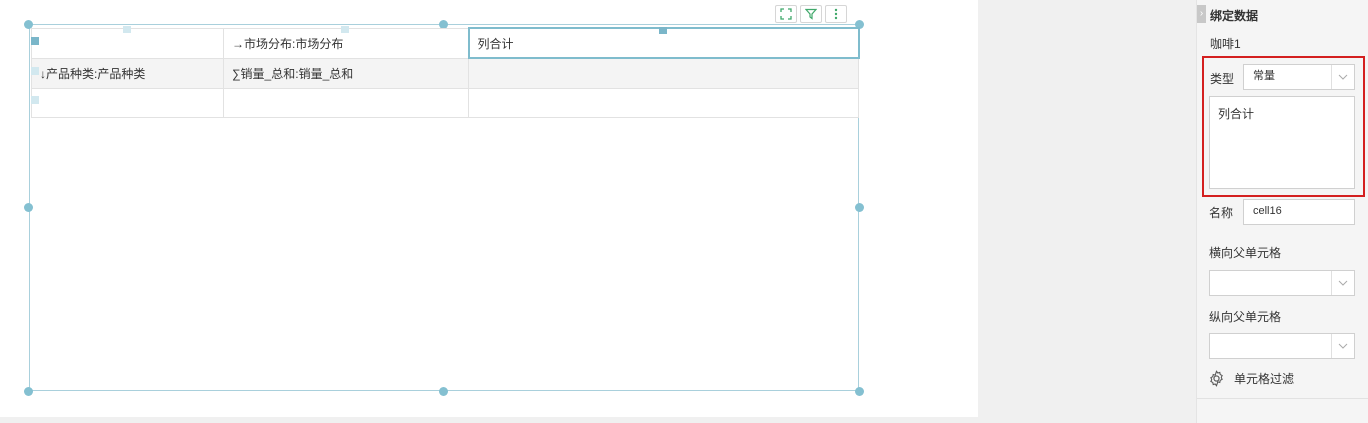 The height and width of the screenshot is (423, 1368). What do you see at coordinates (35, 41) in the screenshot?
I see `row-drag-marker-selected` at bounding box center [35, 41].